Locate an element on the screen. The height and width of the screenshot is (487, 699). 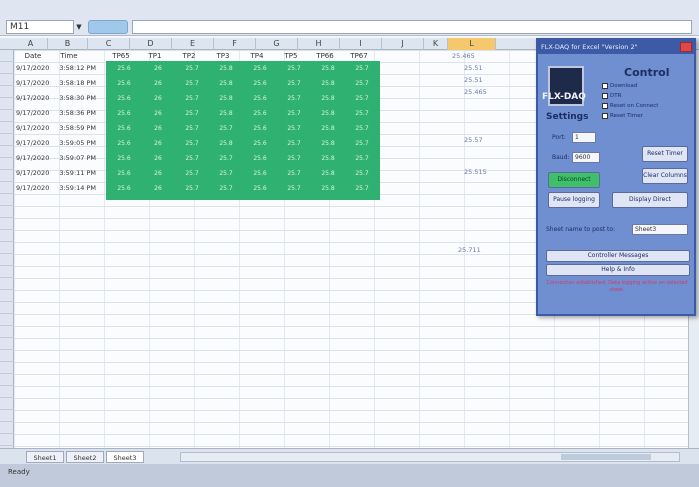
horizontal-scrollbar is located at coordinates (430, 457).